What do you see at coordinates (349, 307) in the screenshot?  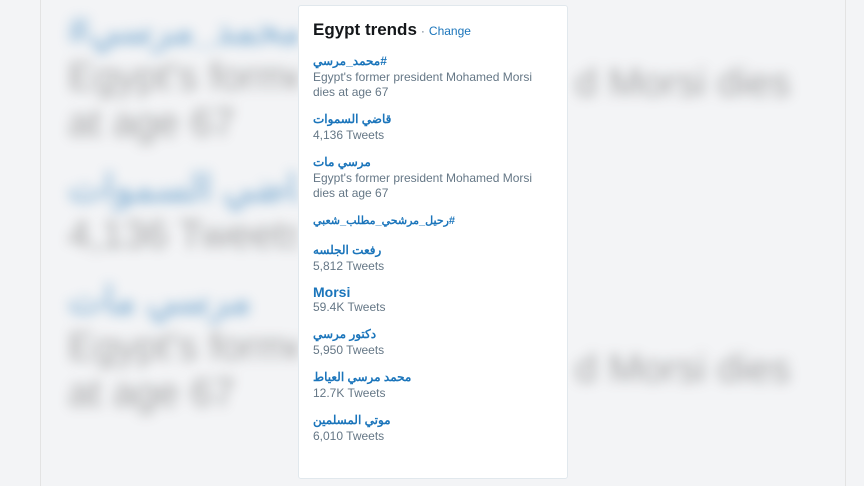 I see `trend-tweet-count: 59.4K Tweets` at bounding box center [349, 307].